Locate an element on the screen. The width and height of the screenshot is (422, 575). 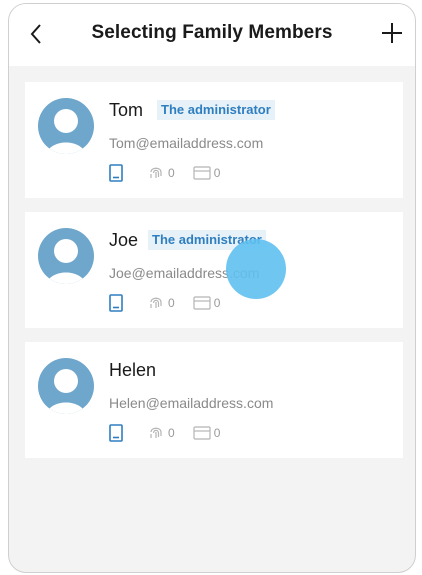
member-email: Tom@emailaddress.com is located at coordinates (186, 143).